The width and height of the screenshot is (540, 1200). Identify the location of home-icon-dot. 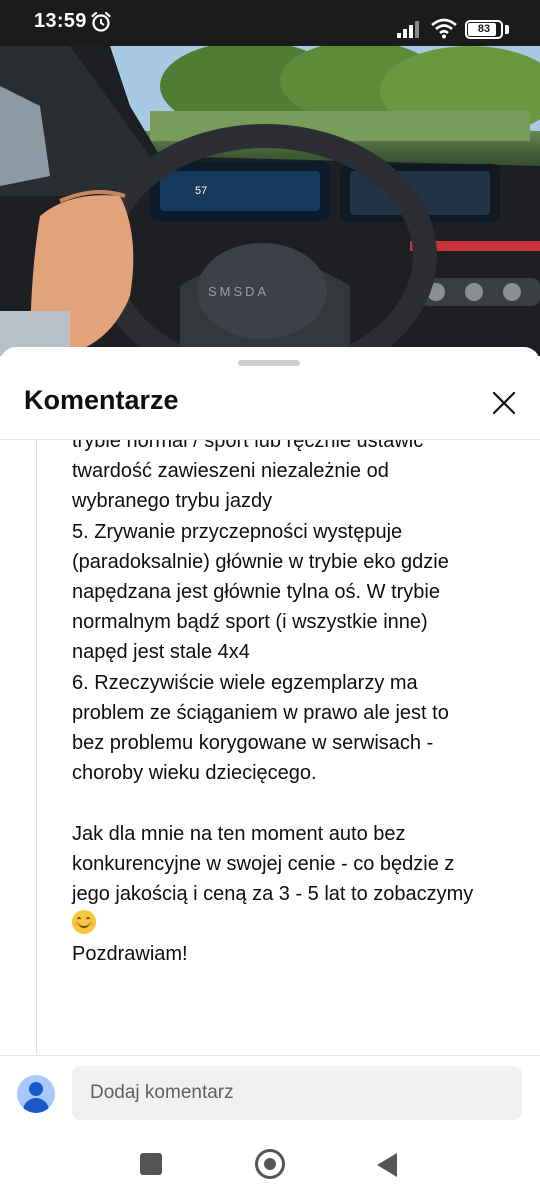
(270, 1164).